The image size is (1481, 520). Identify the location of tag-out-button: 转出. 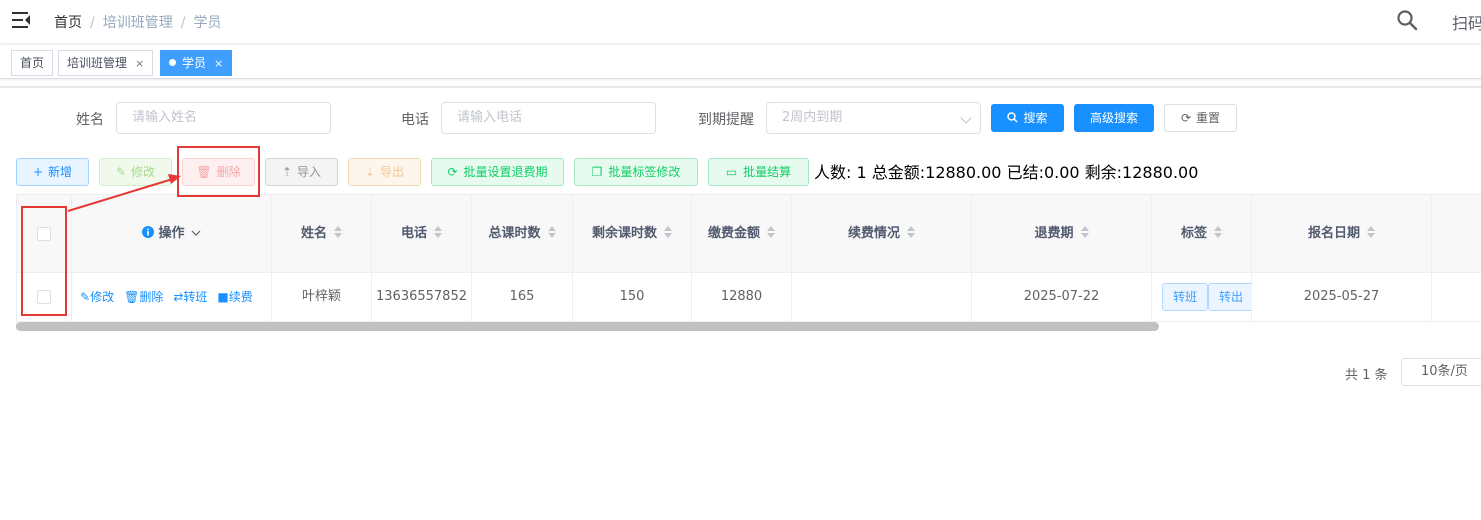
(1231, 296).